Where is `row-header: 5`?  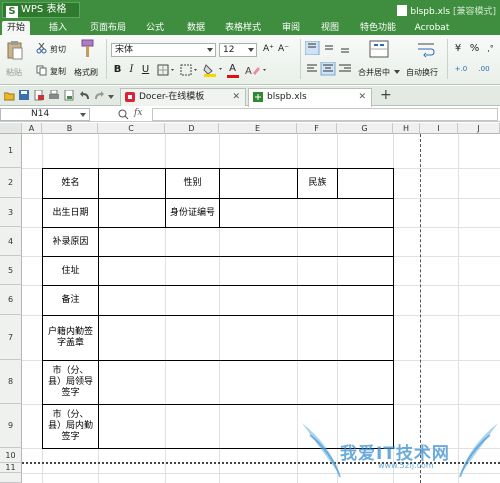 row-header: 5 is located at coordinates (11, 270).